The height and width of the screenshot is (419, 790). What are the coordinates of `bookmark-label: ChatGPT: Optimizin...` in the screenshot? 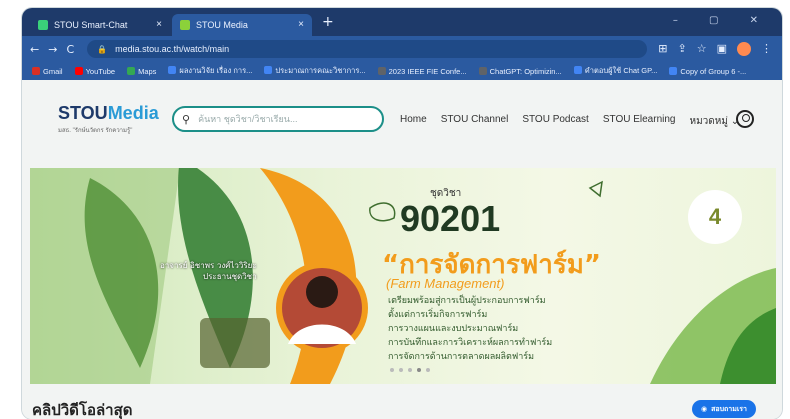 It's located at (525, 71).